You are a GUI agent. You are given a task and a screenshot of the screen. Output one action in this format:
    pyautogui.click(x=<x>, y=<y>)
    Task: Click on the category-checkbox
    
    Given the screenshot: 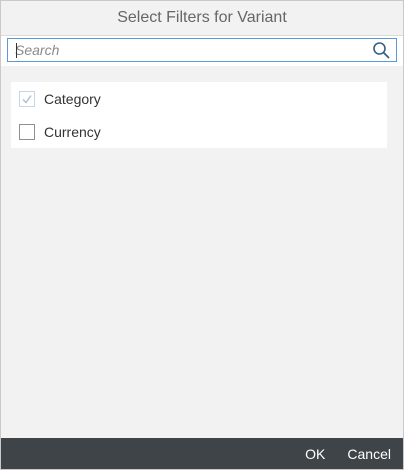 What is the action you would take?
    pyautogui.click(x=27, y=98)
    